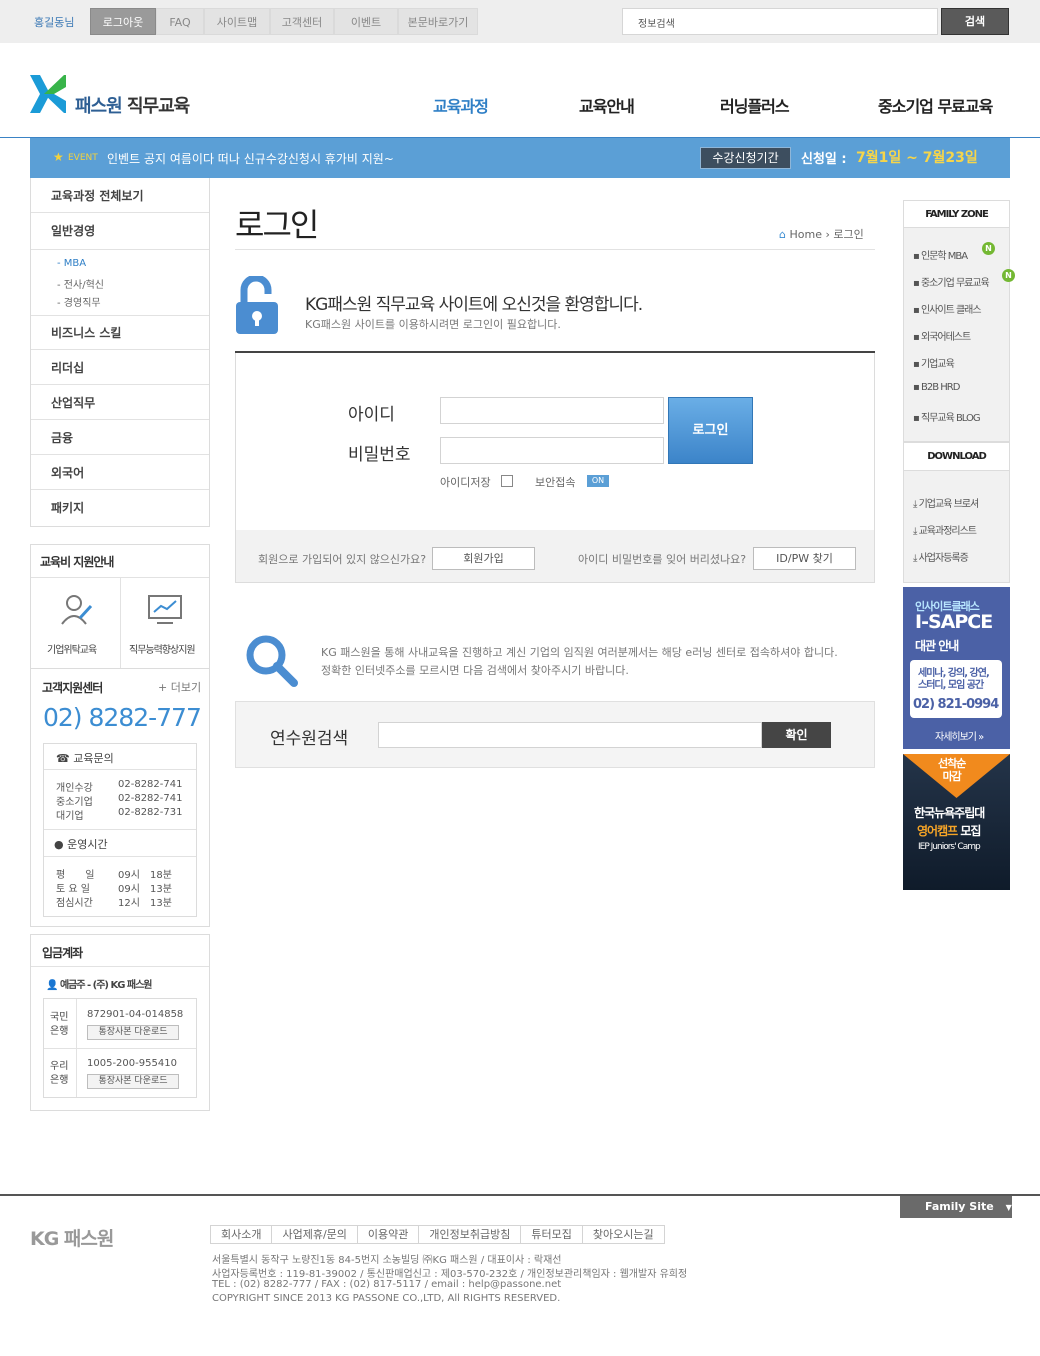 The image size is (1040, 1356). I want to click on nav-guide: 교육안내, so click(607, 105).